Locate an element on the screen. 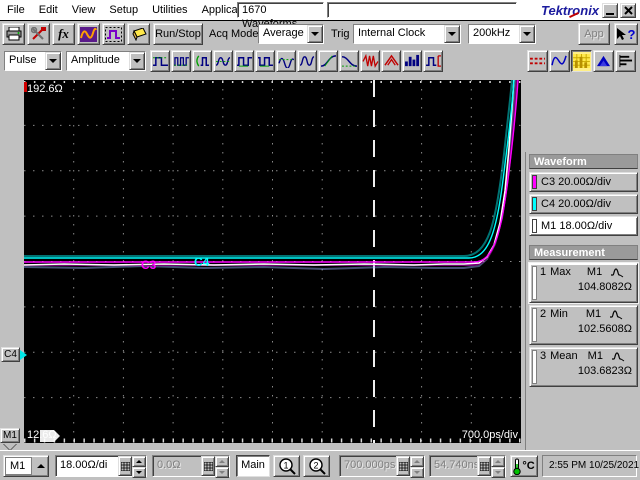 This screenshot has width=640, height=480. histogram-mode-button is located at coordinates (581, 61).